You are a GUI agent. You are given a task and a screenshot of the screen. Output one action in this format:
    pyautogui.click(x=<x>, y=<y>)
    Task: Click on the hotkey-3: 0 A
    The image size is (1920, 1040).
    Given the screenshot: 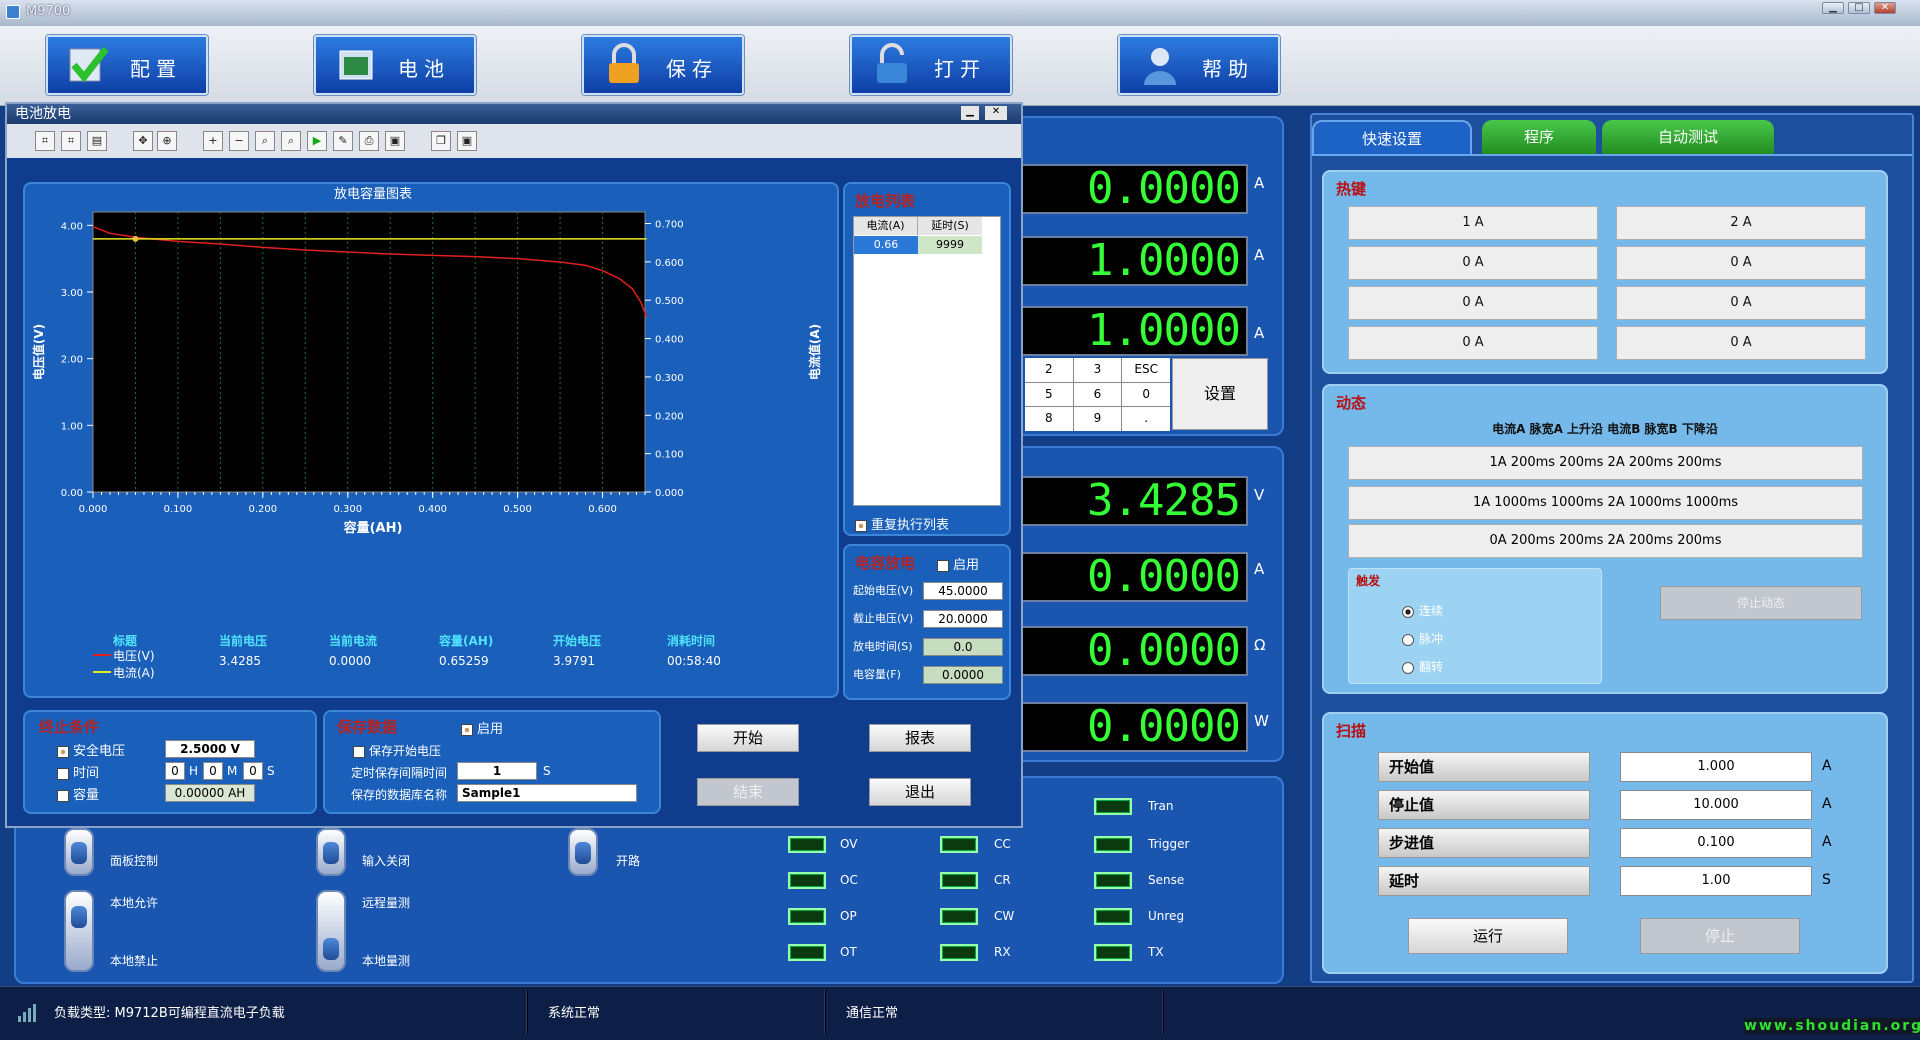 What is the action you would take?
    pyautogui.click(x=1473, y=263)
    